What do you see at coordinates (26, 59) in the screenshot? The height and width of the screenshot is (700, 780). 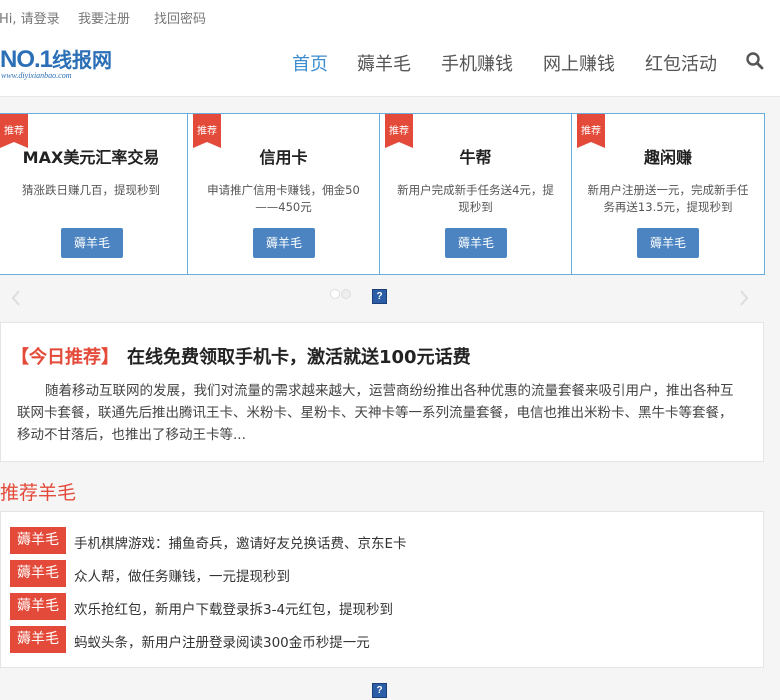 I see `logo-brand-no: NO.1` at bounding box center [26, 59].